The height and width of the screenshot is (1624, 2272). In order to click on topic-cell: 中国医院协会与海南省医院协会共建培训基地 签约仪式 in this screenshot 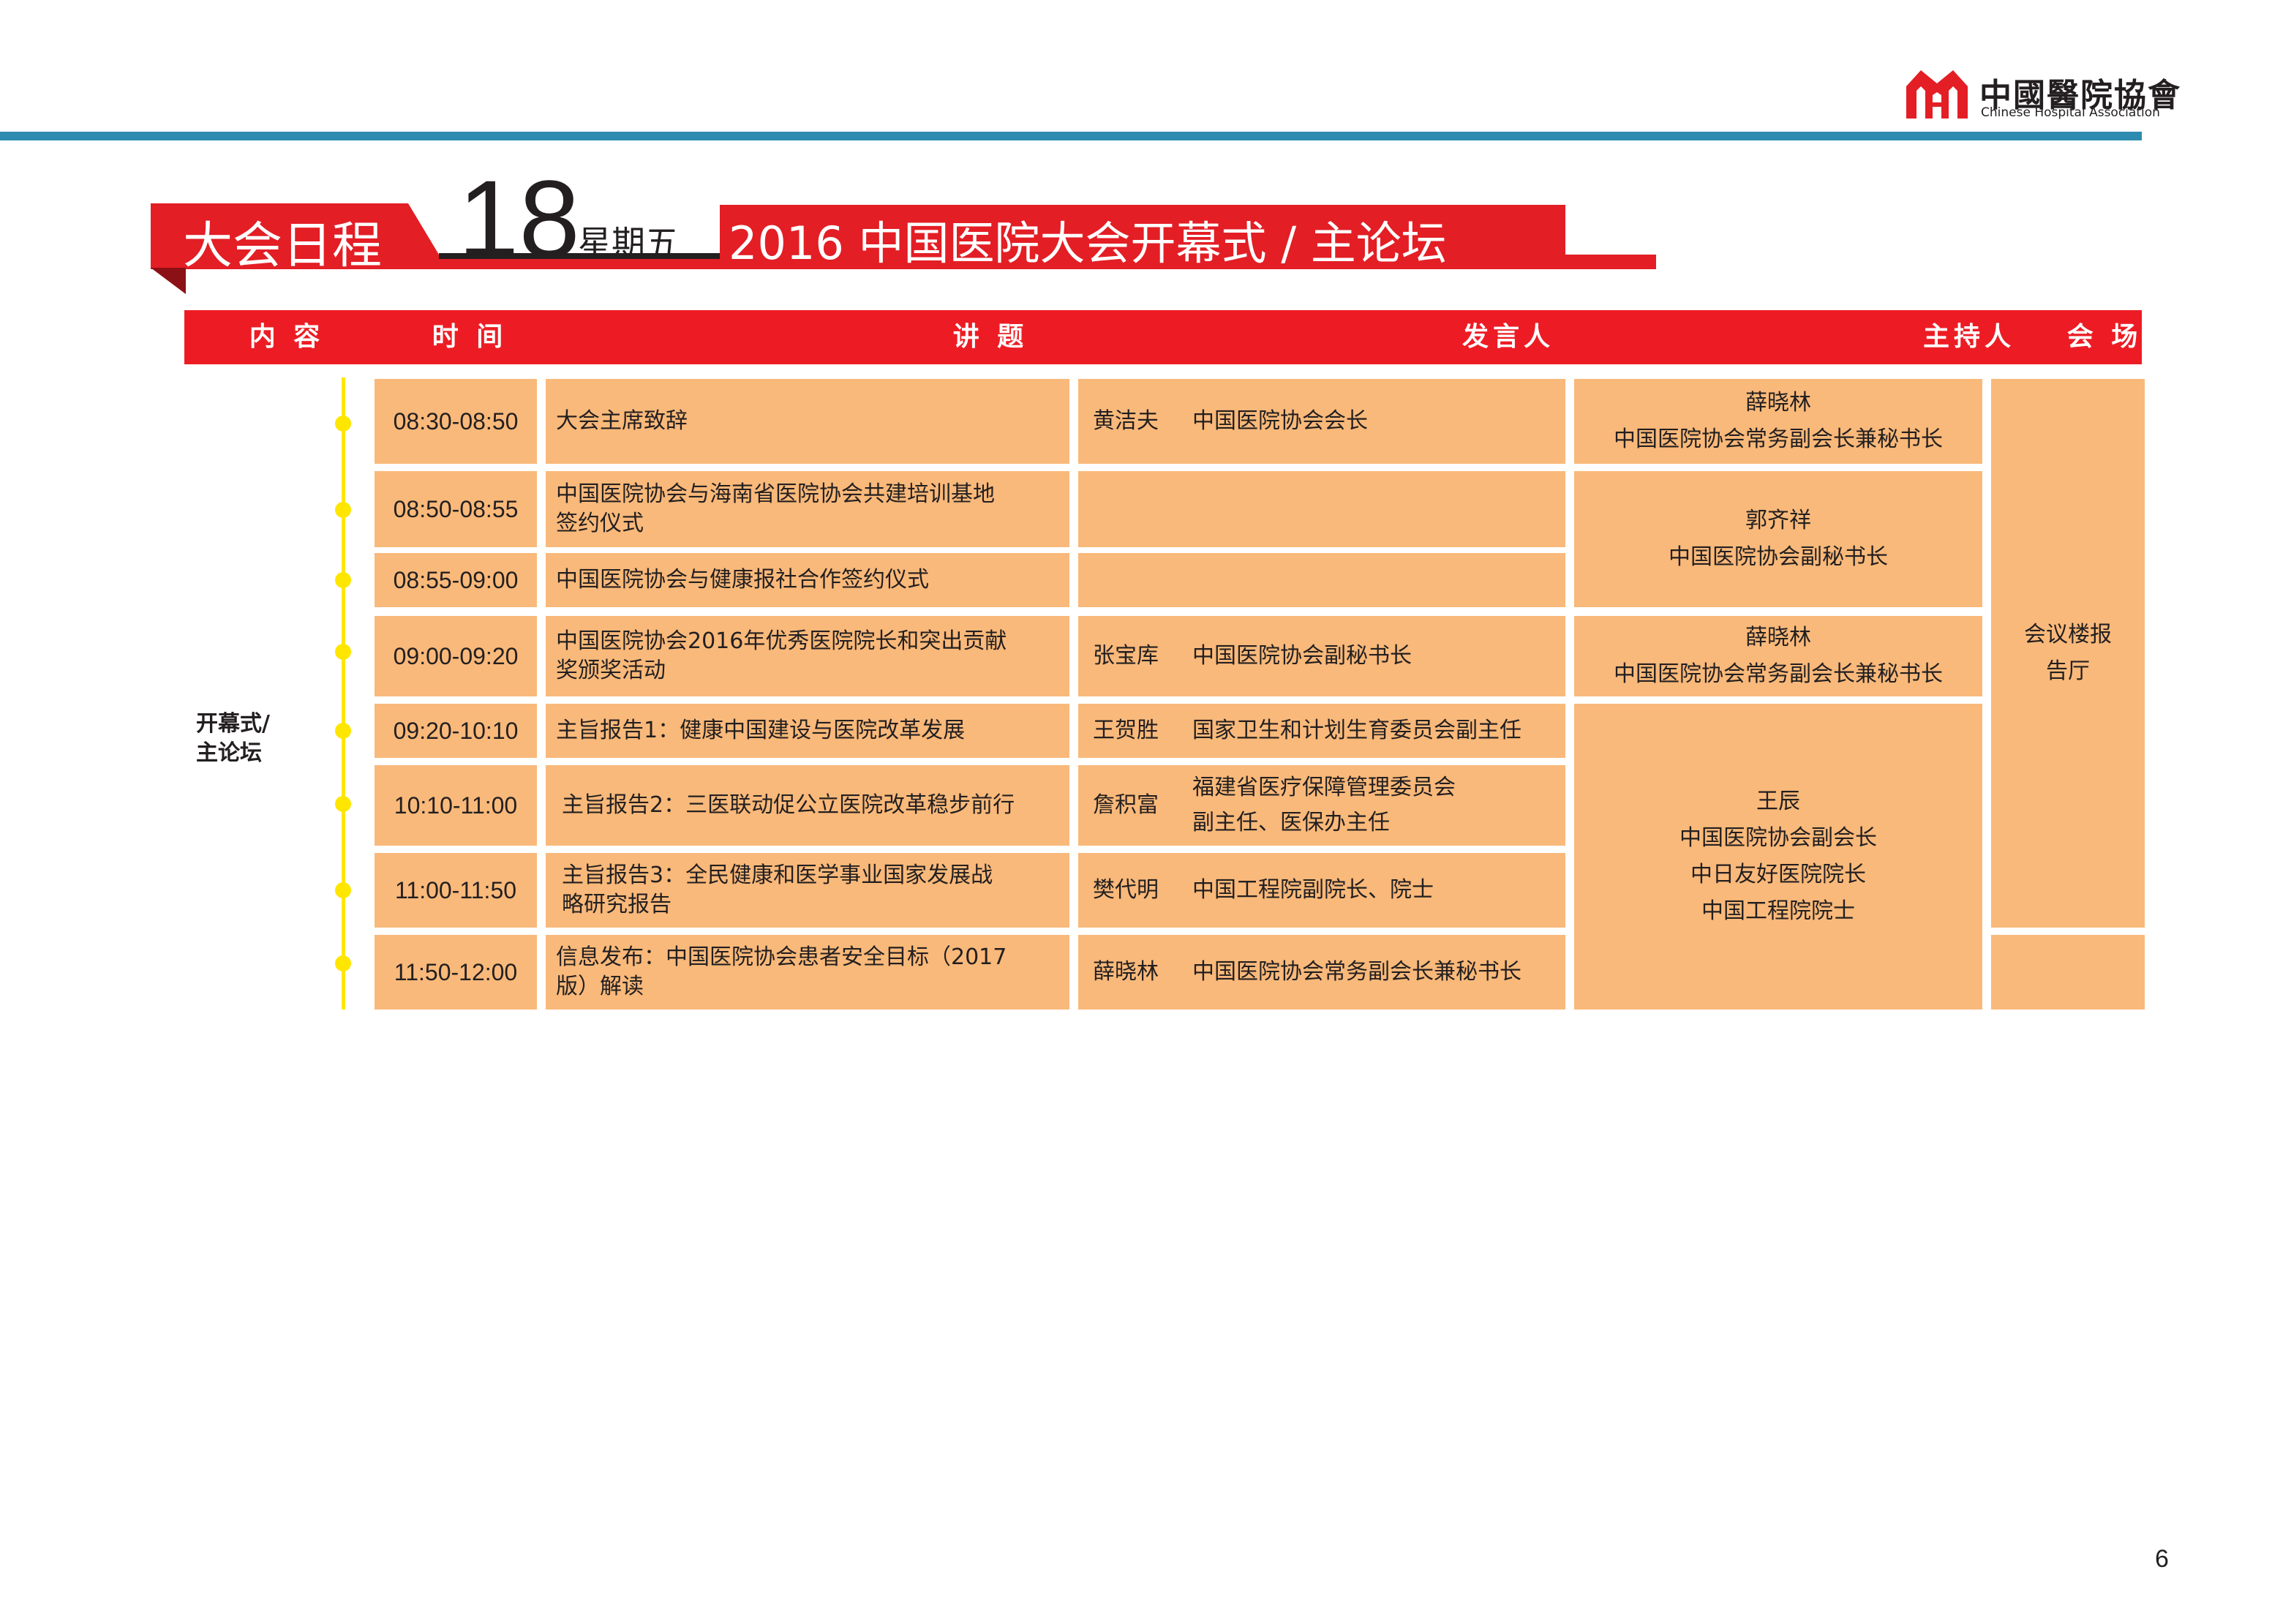, I will do `click(807, 509)`.